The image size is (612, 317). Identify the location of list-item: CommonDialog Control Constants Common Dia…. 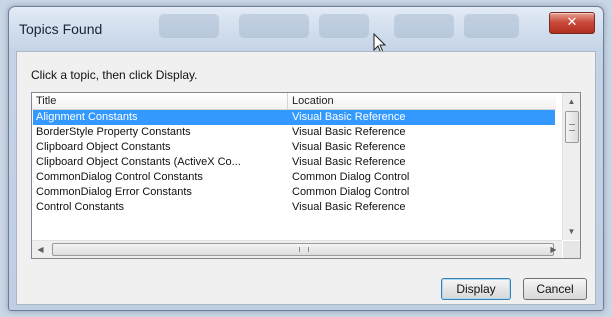
(294, 177).